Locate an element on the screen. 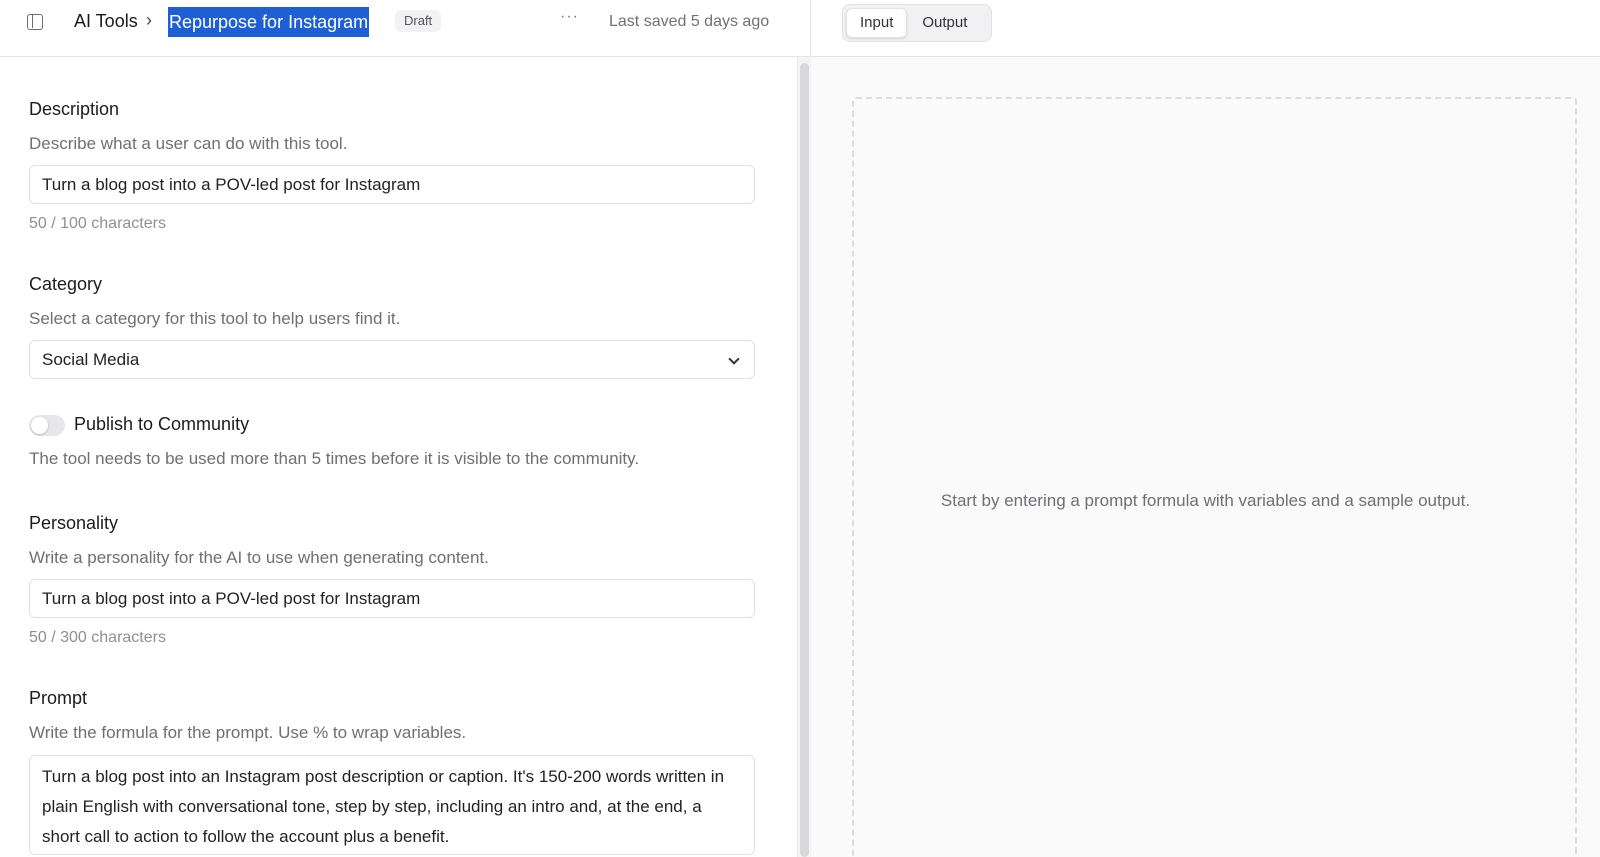  publish-community-toggle is located at coordinates (47, 425).